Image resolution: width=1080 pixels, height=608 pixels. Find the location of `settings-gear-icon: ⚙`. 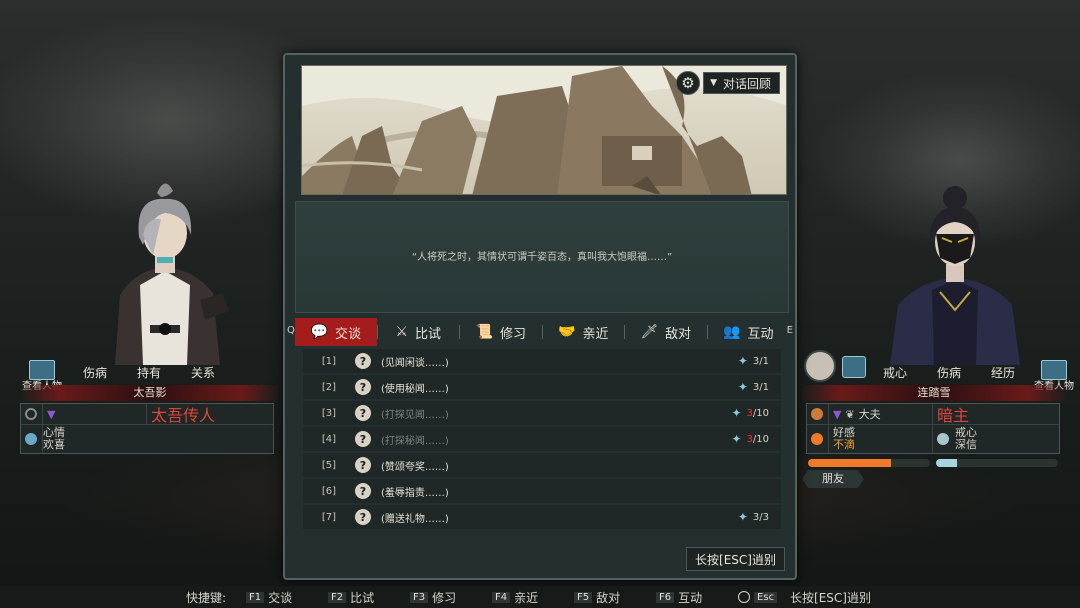

settings-gear-icon: ⚙ is located at coordinates (688, 83).